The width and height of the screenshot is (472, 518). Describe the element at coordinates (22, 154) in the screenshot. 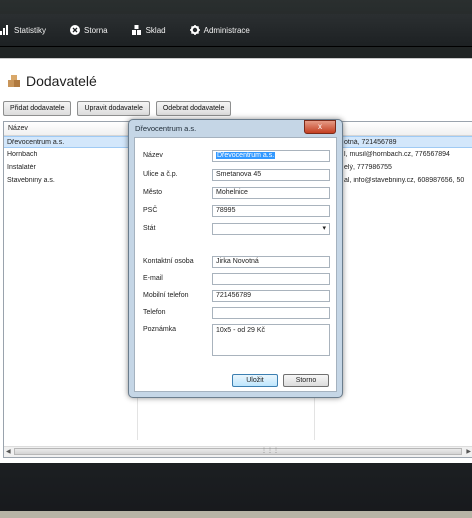

I see `cell-name: Hornbach` at that location.